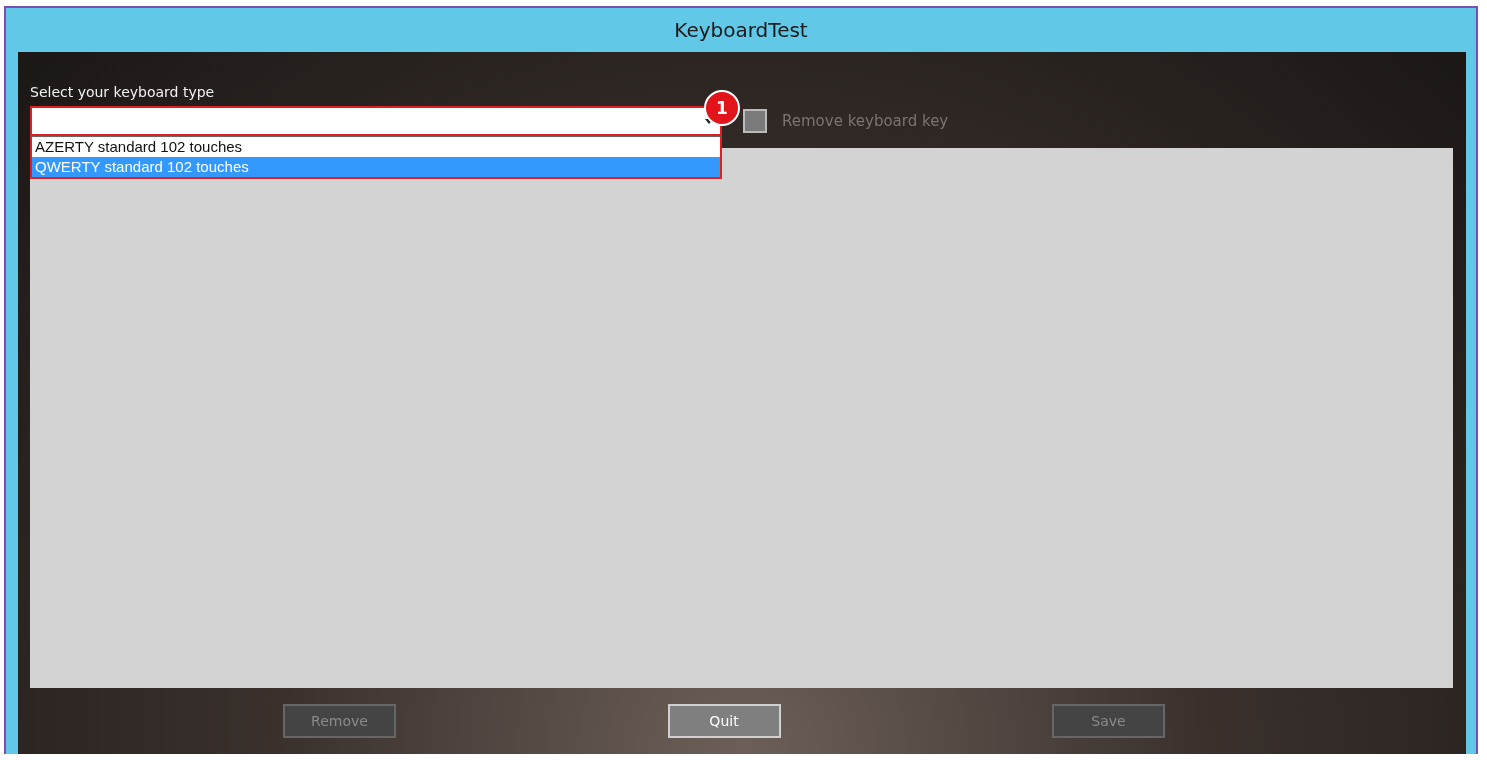 The width and height of the screenshot is (1487, 760). I want to click on dropdown-option: AZERTY standard 102 touches, so click(376, 147).